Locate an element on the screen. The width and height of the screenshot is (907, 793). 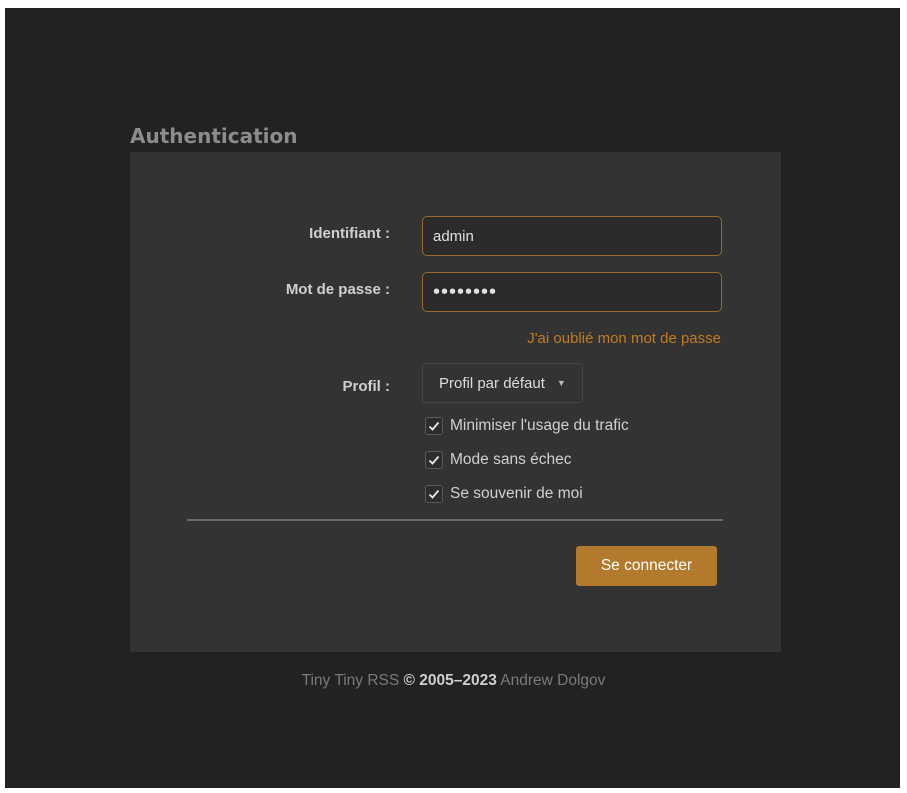
profile-label: Profil : is located at coordinates (366, 386).